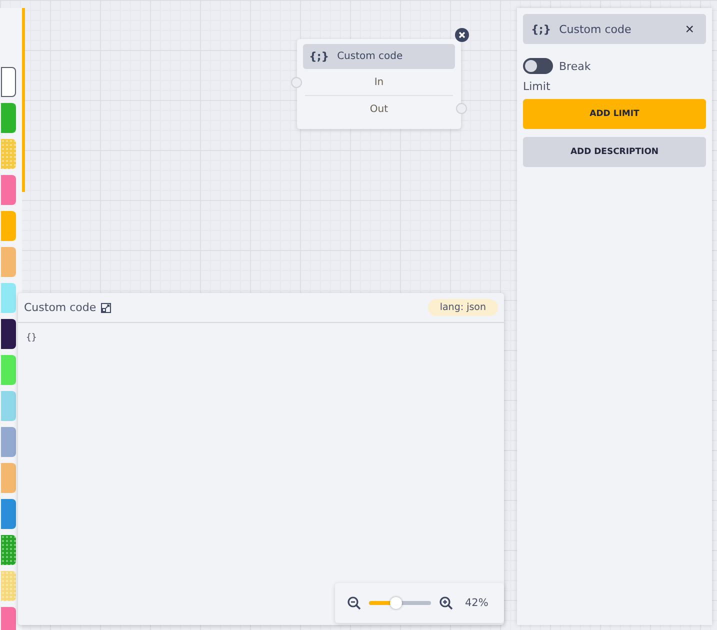 Image resolution: width=717 pixels, height=630 pixels. What do you see at coordinates (60, 307) in the screenshot?
I see `editor-title: Custom code` at bounding box center [60, 307].